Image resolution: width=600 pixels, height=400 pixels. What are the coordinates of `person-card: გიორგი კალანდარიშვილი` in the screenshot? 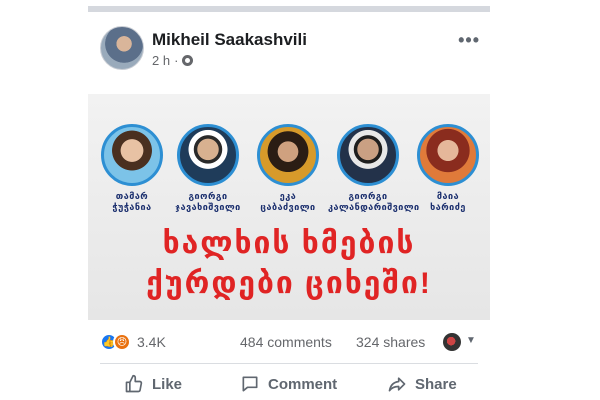 It's located at (374, 168).